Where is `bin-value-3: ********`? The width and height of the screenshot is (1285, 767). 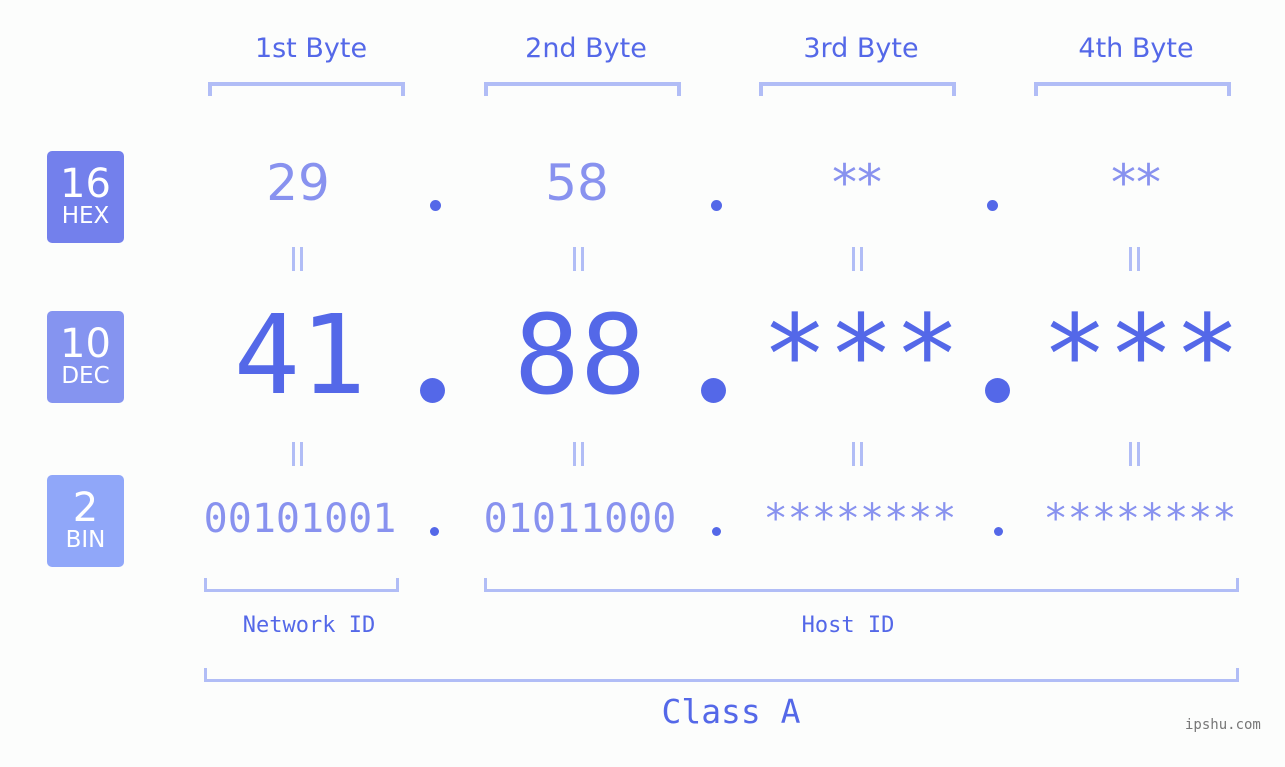
bin-value-3: ******** is located at coordinates (860, 519).